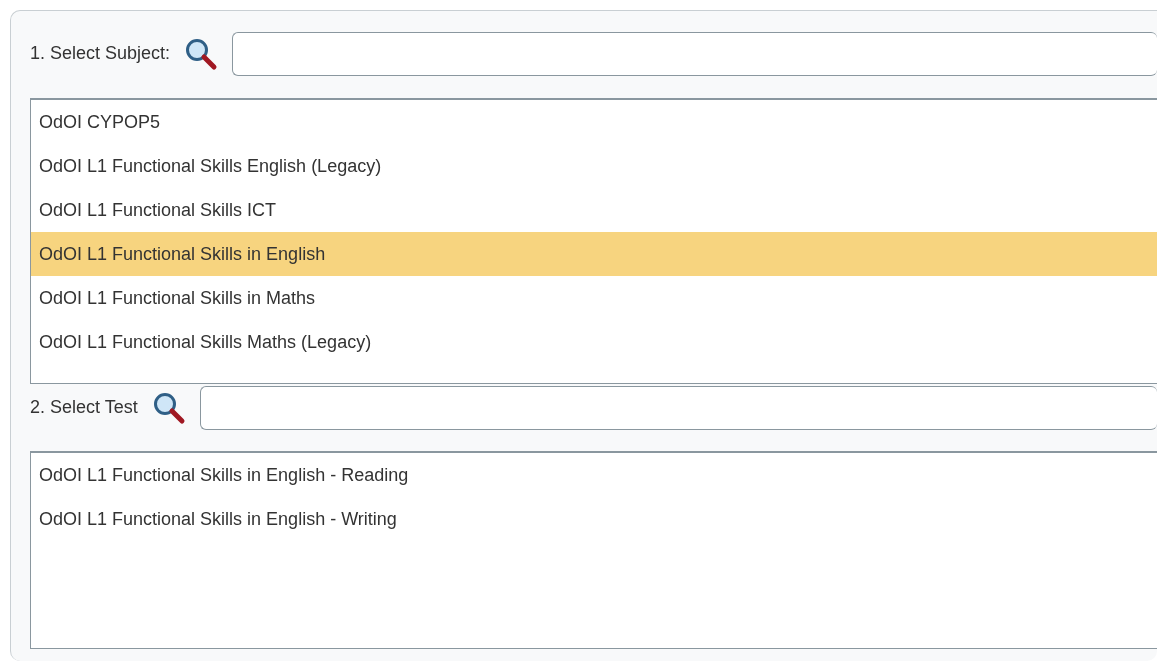 The width and height of the screenshot is (1157, 661). What do you see at coordinates (100, 53) in the screenshot?
I see `field-label: 1. Select Subject:` at bounding box center [100, 53].